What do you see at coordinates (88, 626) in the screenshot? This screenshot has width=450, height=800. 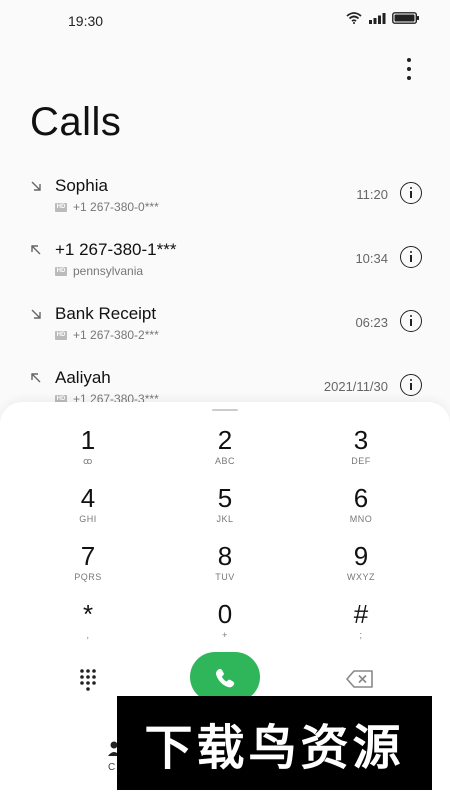 I see `key-star: * ,` at bounding box center [88, 626].